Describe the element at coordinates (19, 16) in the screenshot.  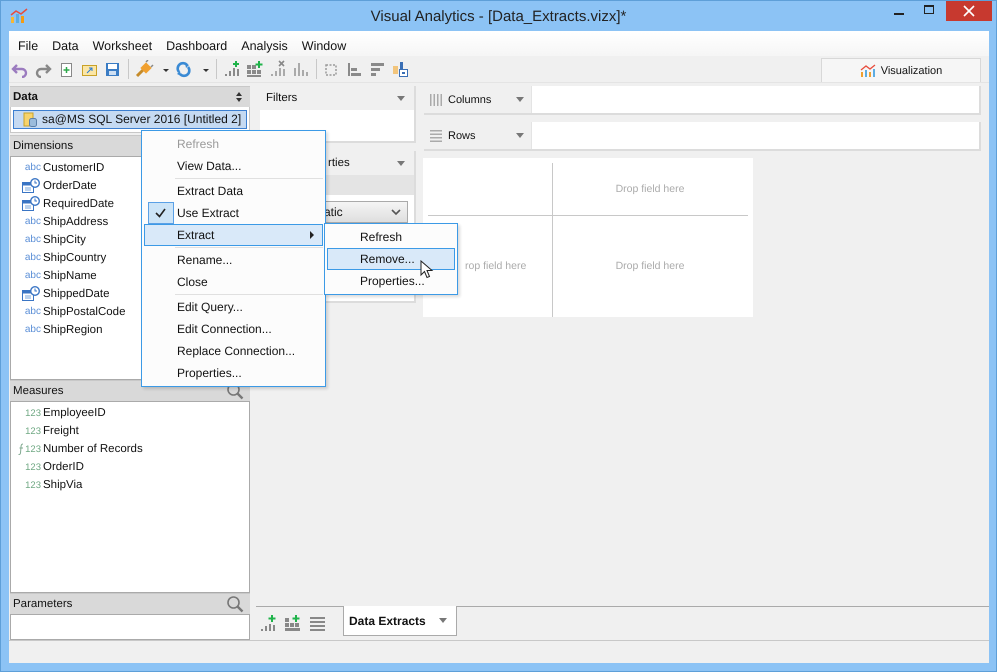
I see `app-logo-icon` at that location.